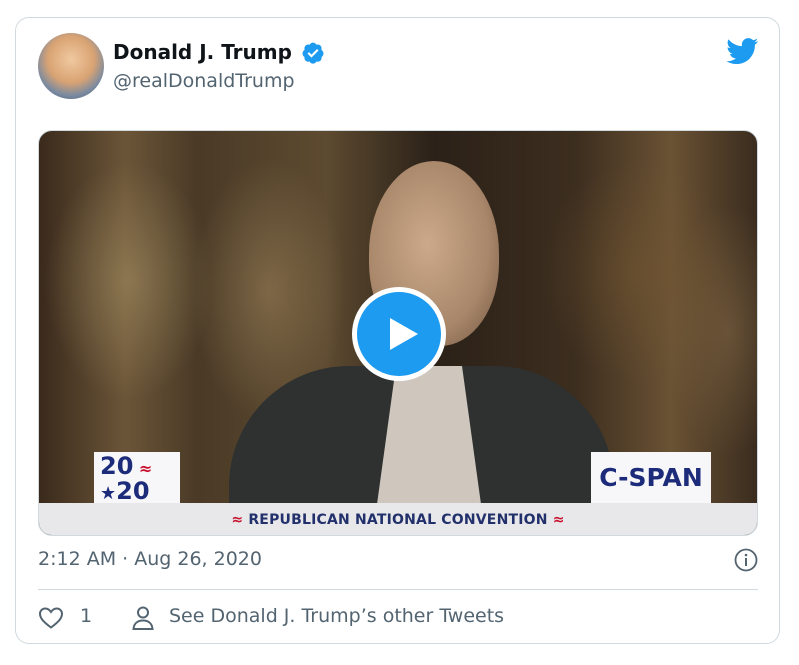  What do you see at coordinates (336, 616) in the screenshot?
I see `see-other-tweets-link: See Donald J. Trump’s other Tweets` at bounding box center [336, 616].